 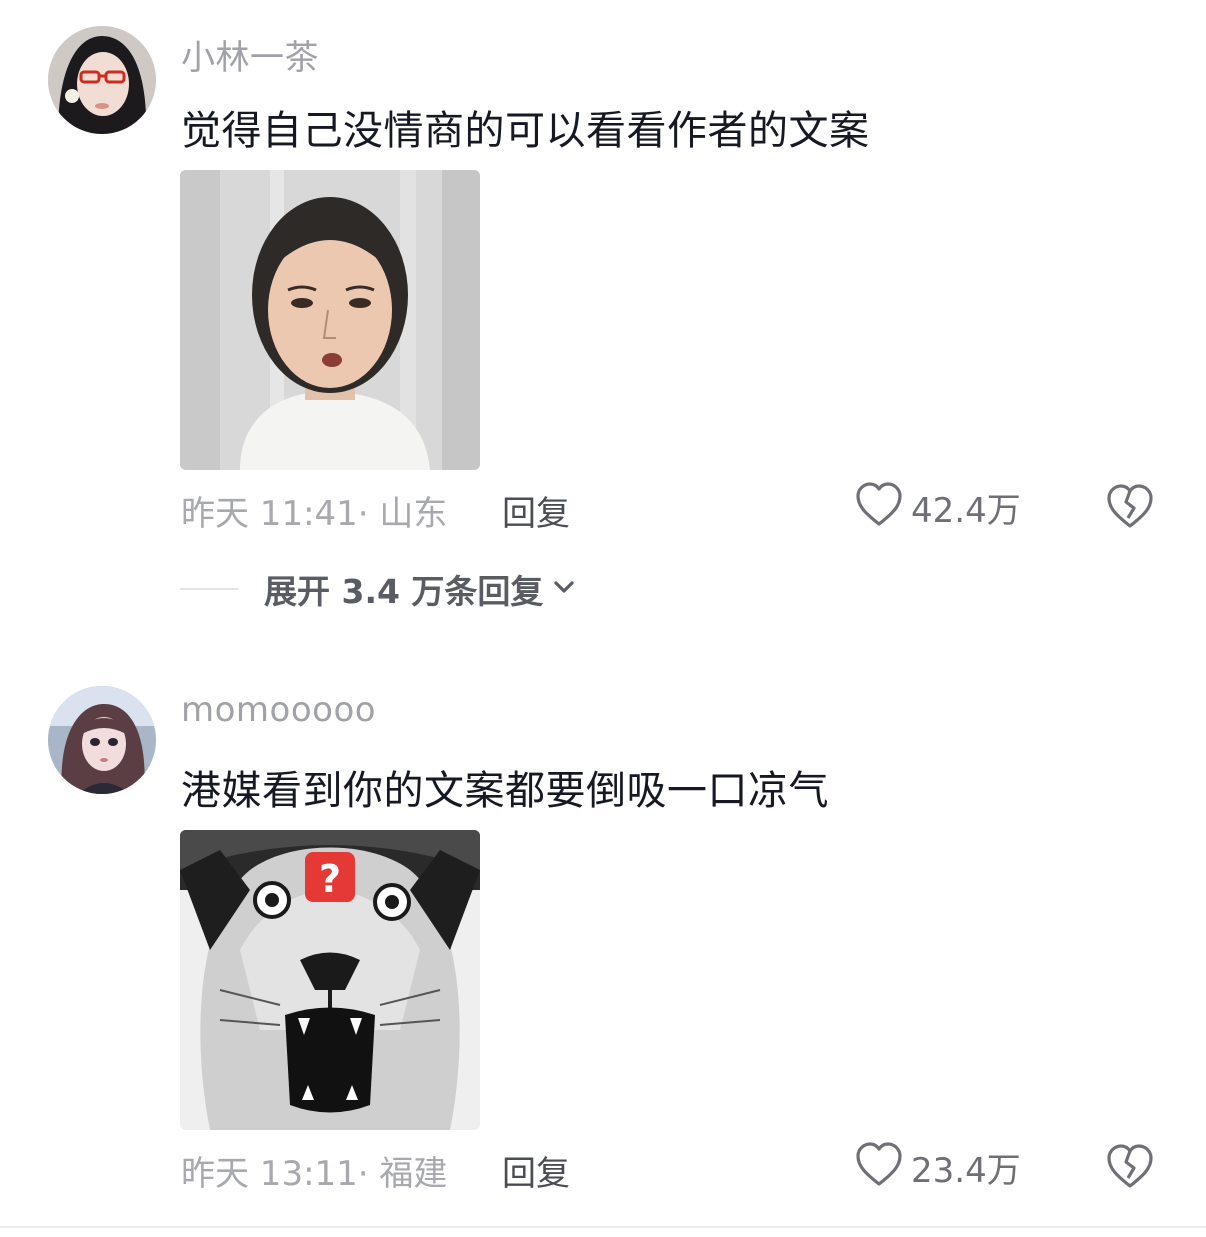 I want to click on comment-meta: 昨天 13:11· 福建, so click(x=314, y=1174).